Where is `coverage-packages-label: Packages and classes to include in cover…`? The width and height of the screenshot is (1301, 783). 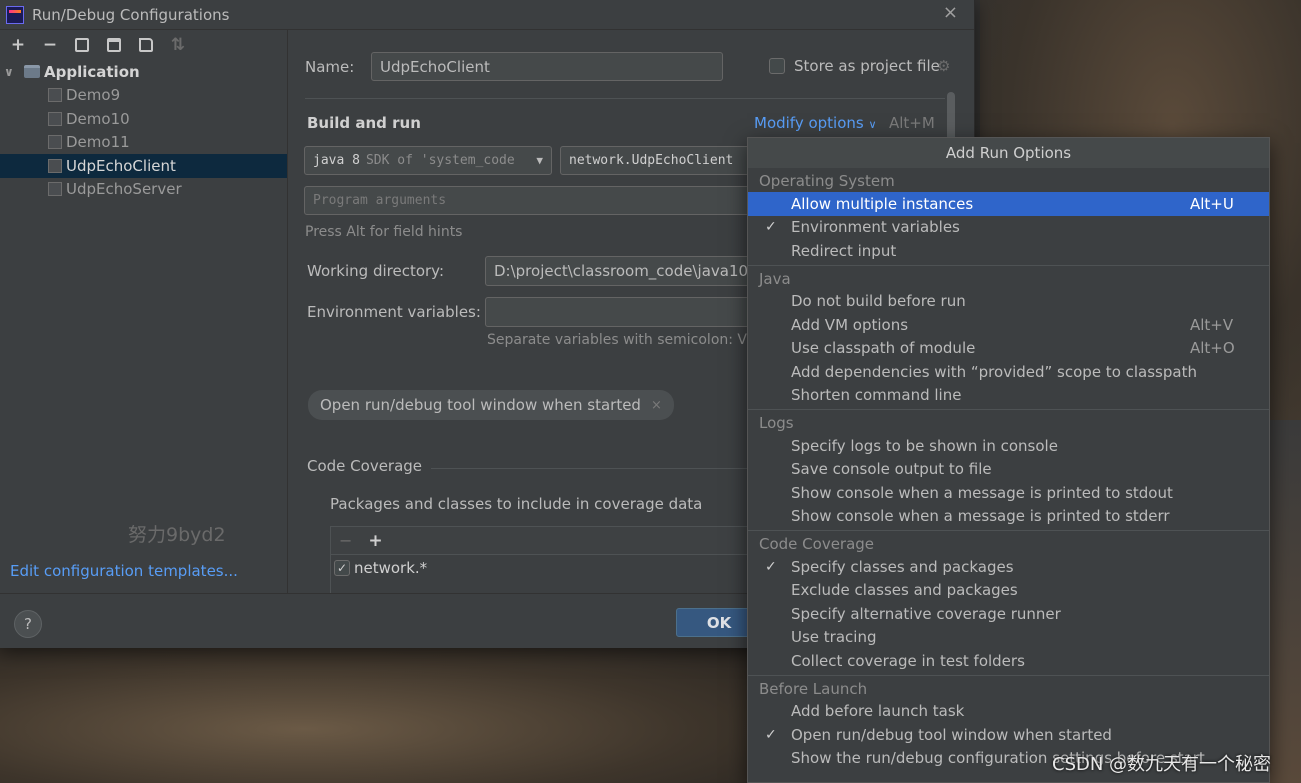
coverage-packages-label: Packages and classes to include in cover… is located at coordinates (516, 504).